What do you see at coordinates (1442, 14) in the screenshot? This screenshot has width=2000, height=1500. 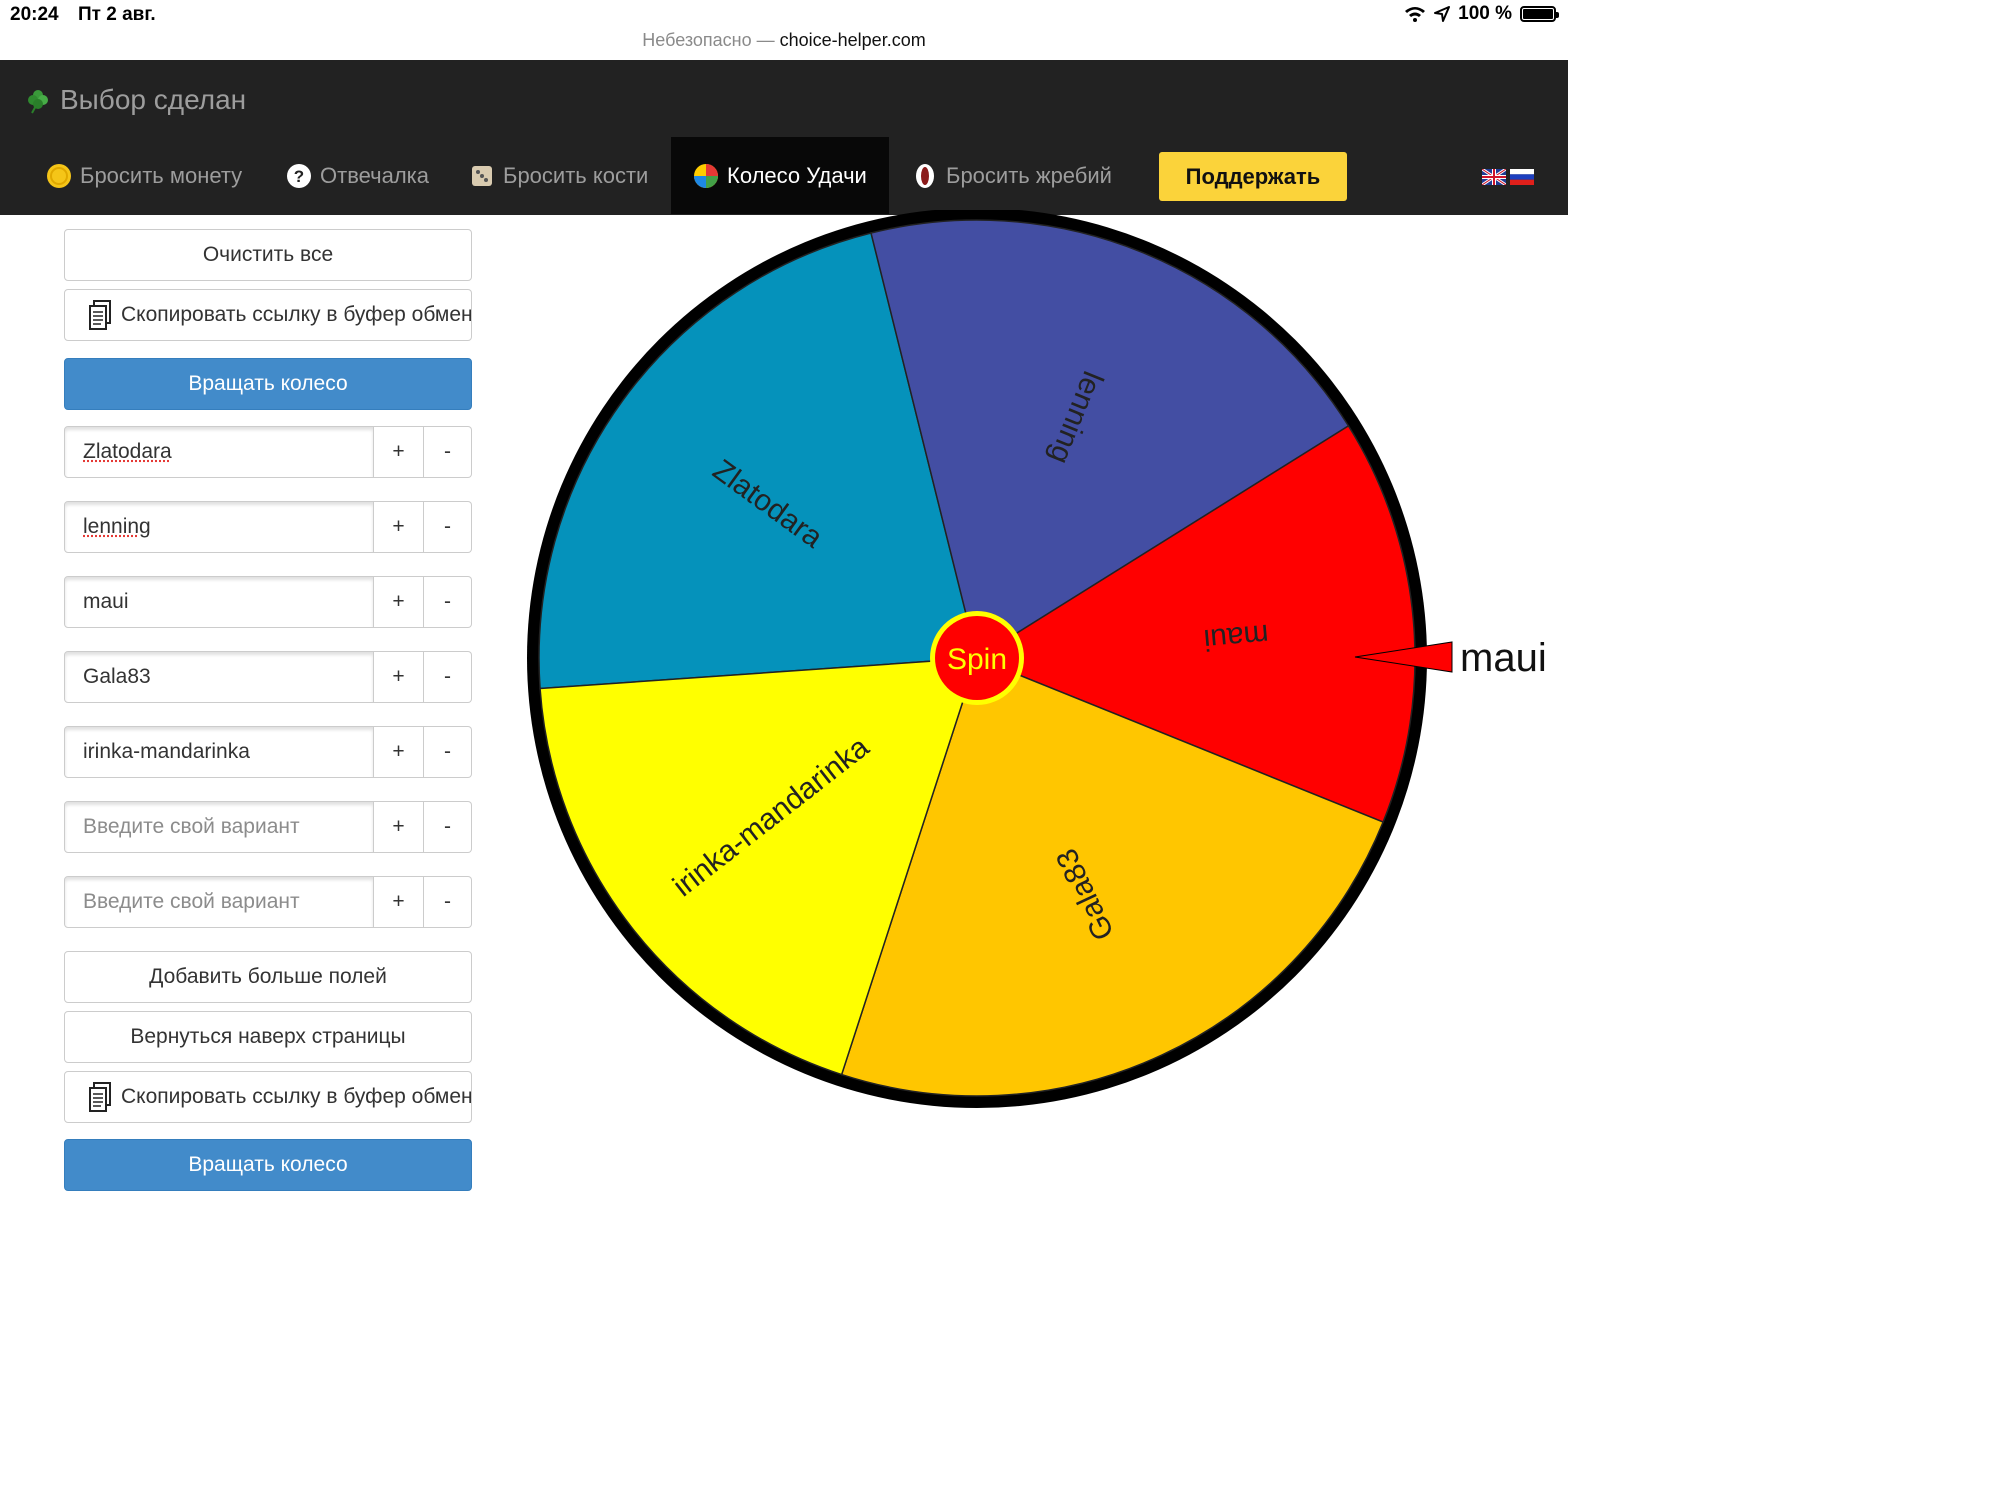 I see `location-icon` at bounding box center [1442, 14].